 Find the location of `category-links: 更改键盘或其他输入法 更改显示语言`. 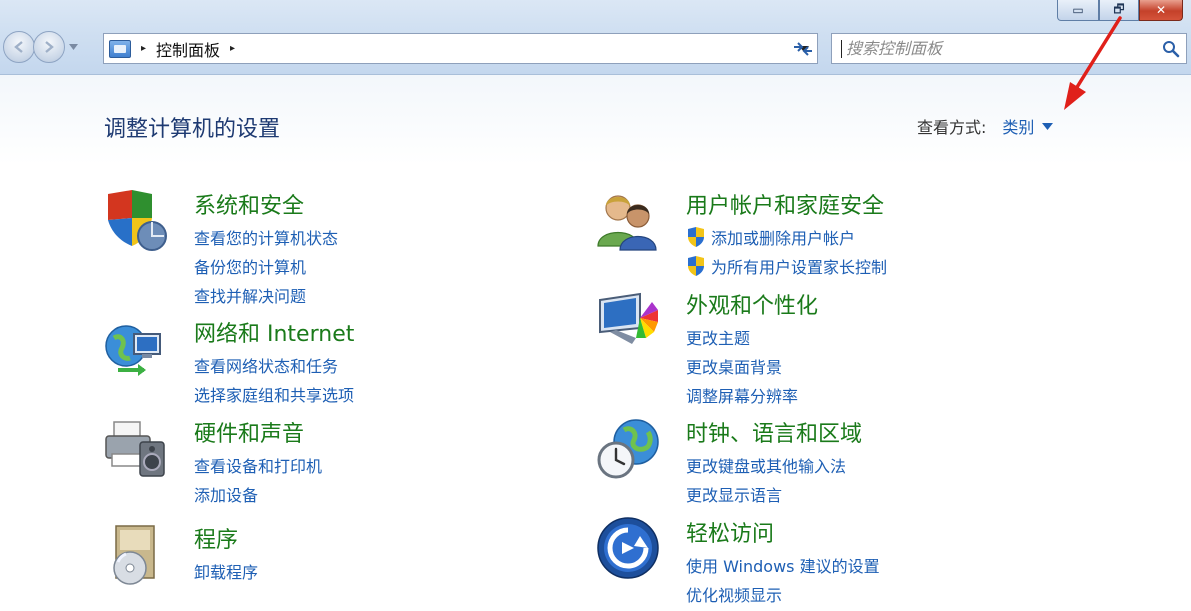

category-links: 更改键盘或其他输入法 更改显示语言 is located at coordinates (766, 479).